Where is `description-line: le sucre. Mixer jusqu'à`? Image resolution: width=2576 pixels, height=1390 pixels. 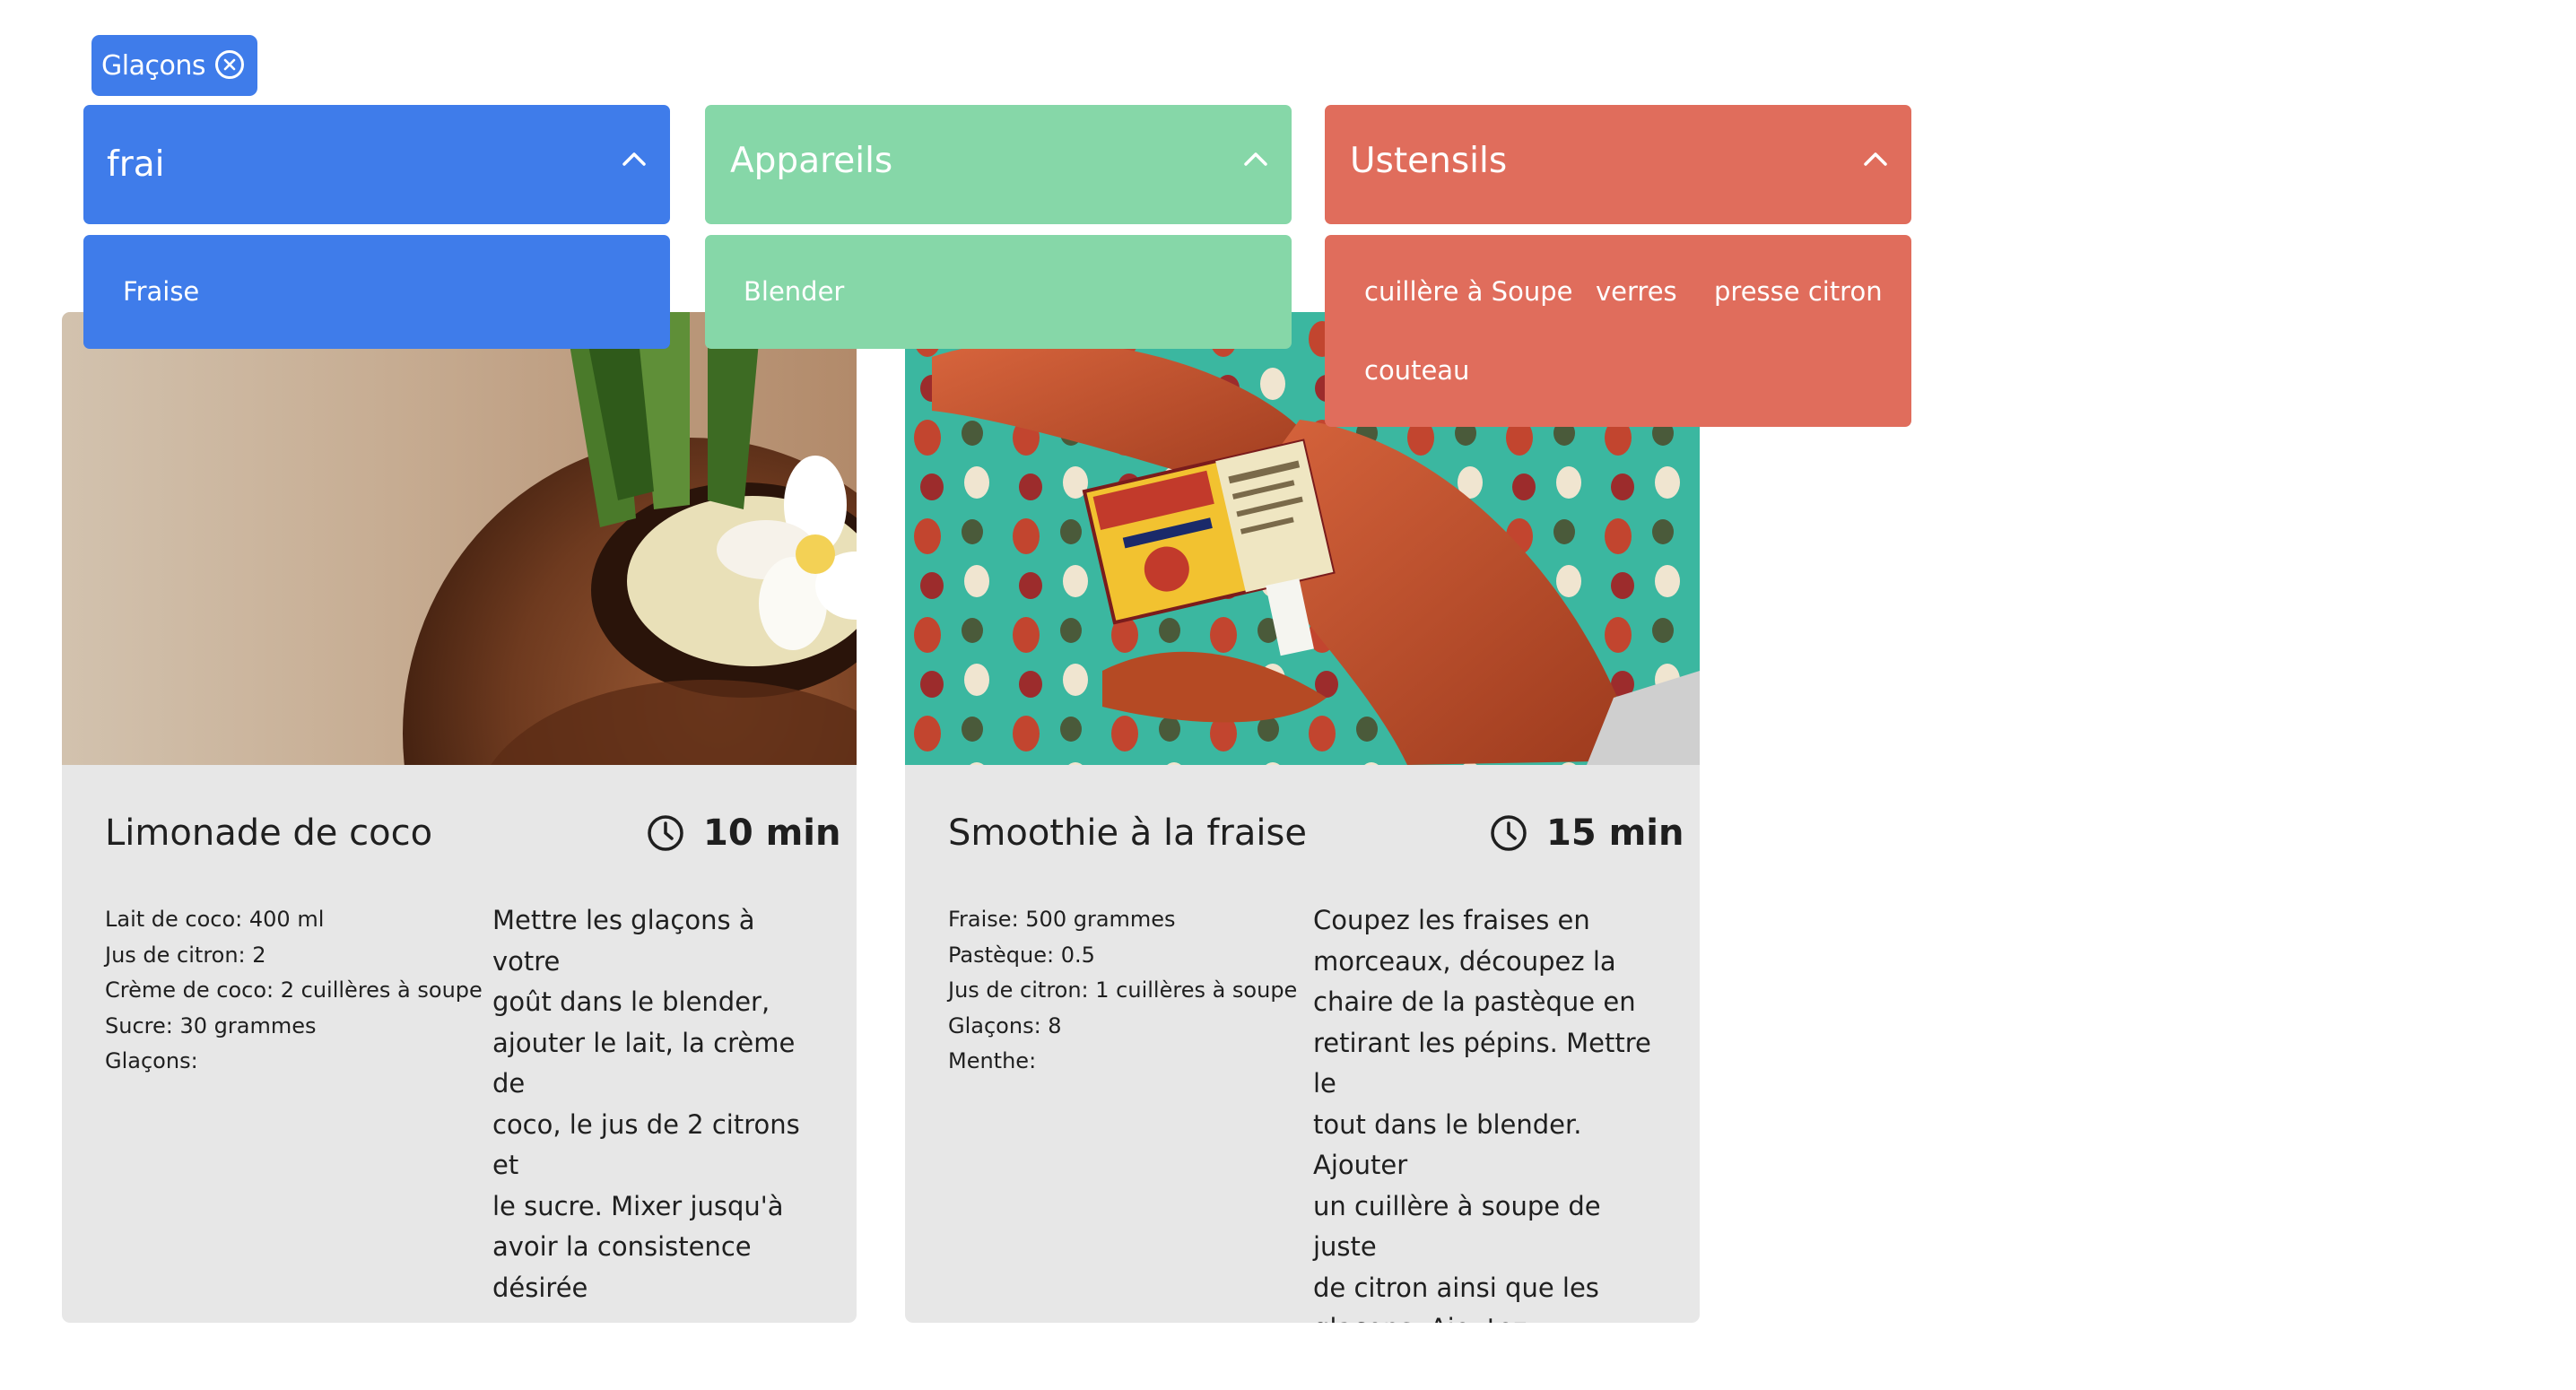
description-line: le sucre. Mixer jusqu'à is located at coordinates (638, 1205).